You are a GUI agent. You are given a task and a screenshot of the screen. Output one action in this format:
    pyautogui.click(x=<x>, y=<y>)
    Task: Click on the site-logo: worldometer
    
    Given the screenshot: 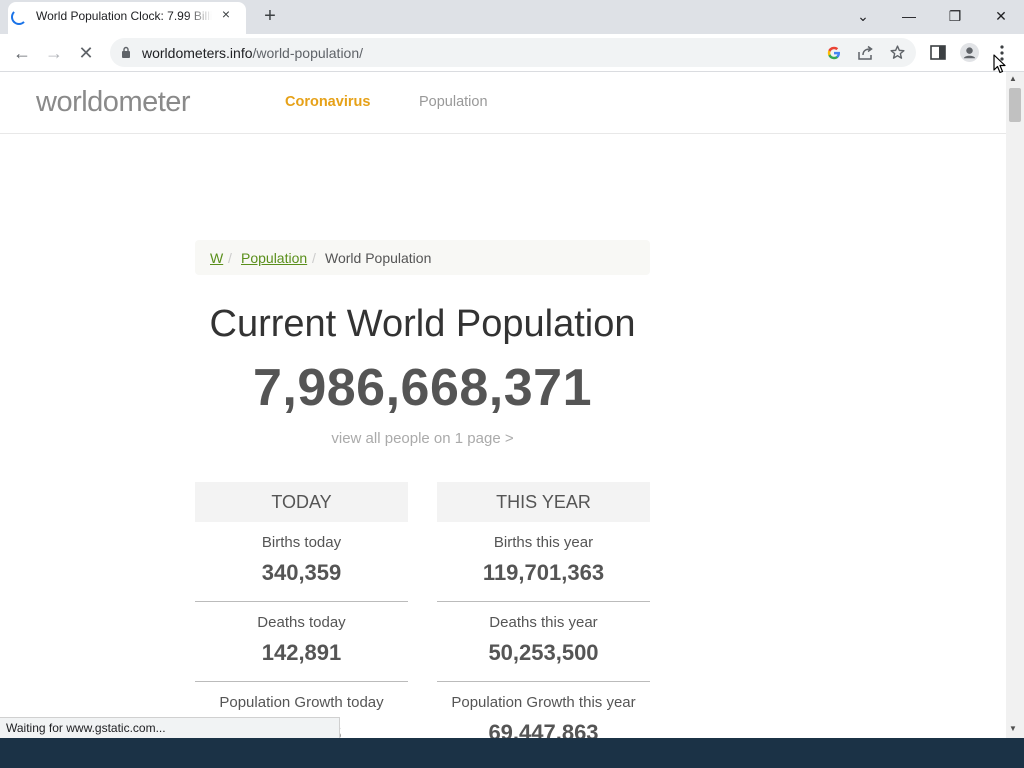 What is the action you would take?
    pyautogui.click(x=113, y=102)
    